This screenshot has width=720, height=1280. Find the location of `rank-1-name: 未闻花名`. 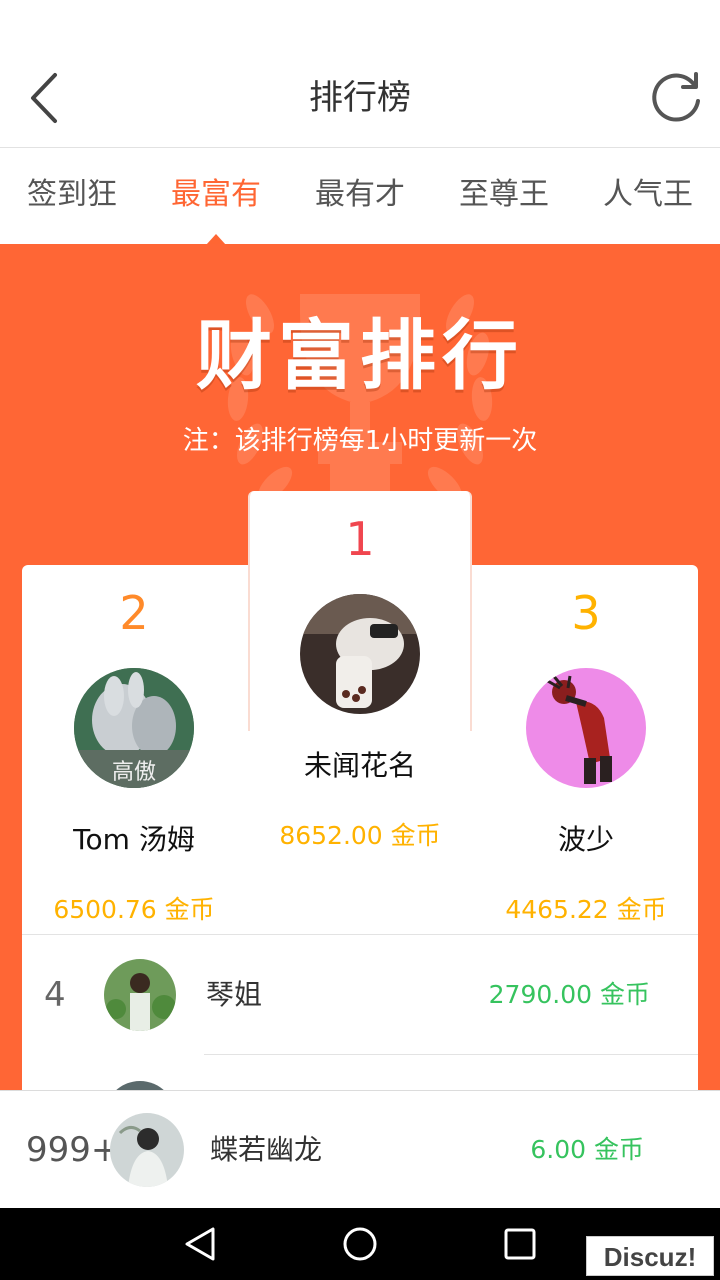

rank-1-name: 未闻花名 is located at coordinates (359, 765).